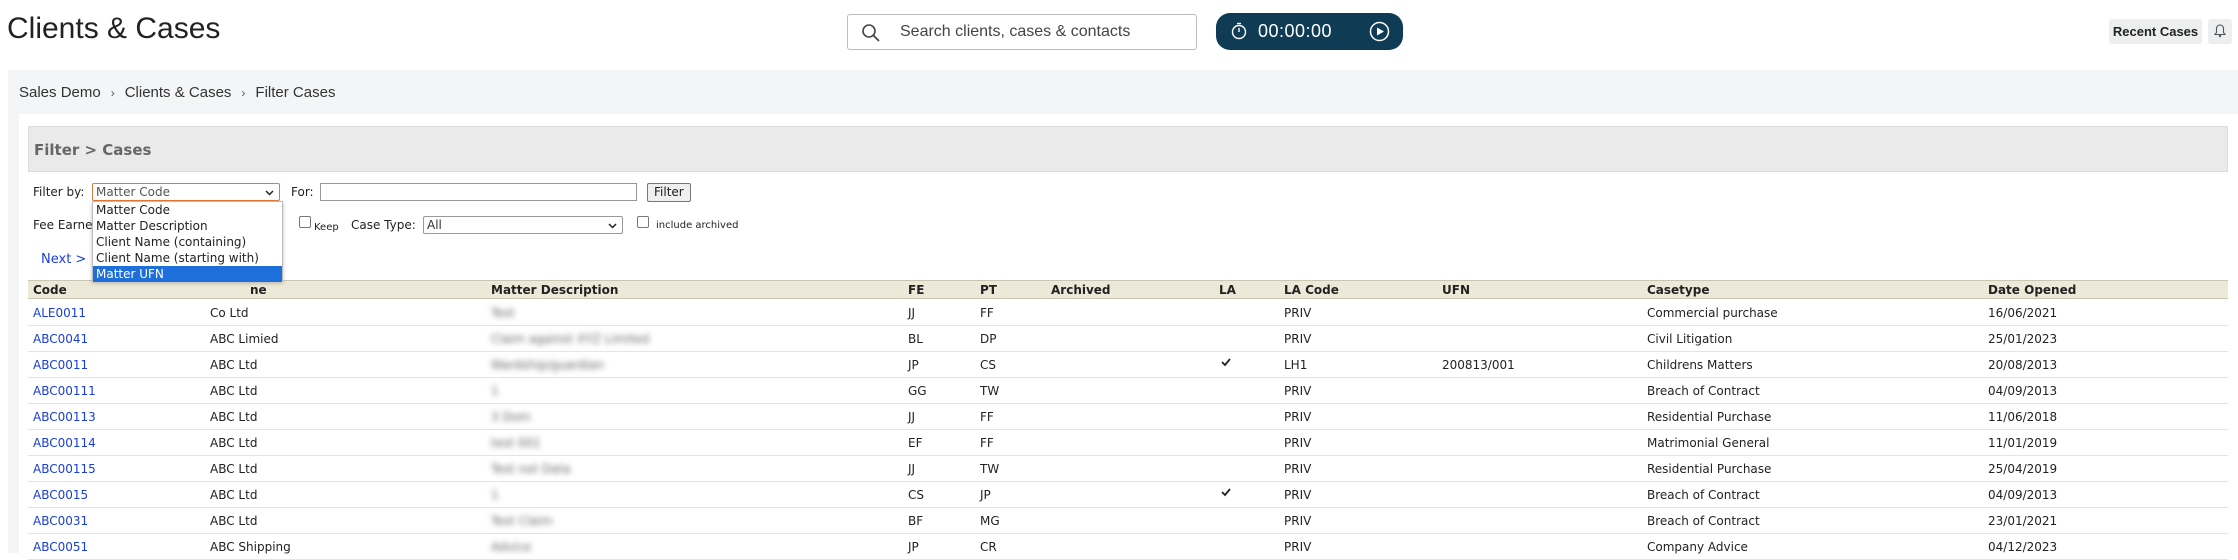  I want to click on keep-checkbox, so click(305, 222).